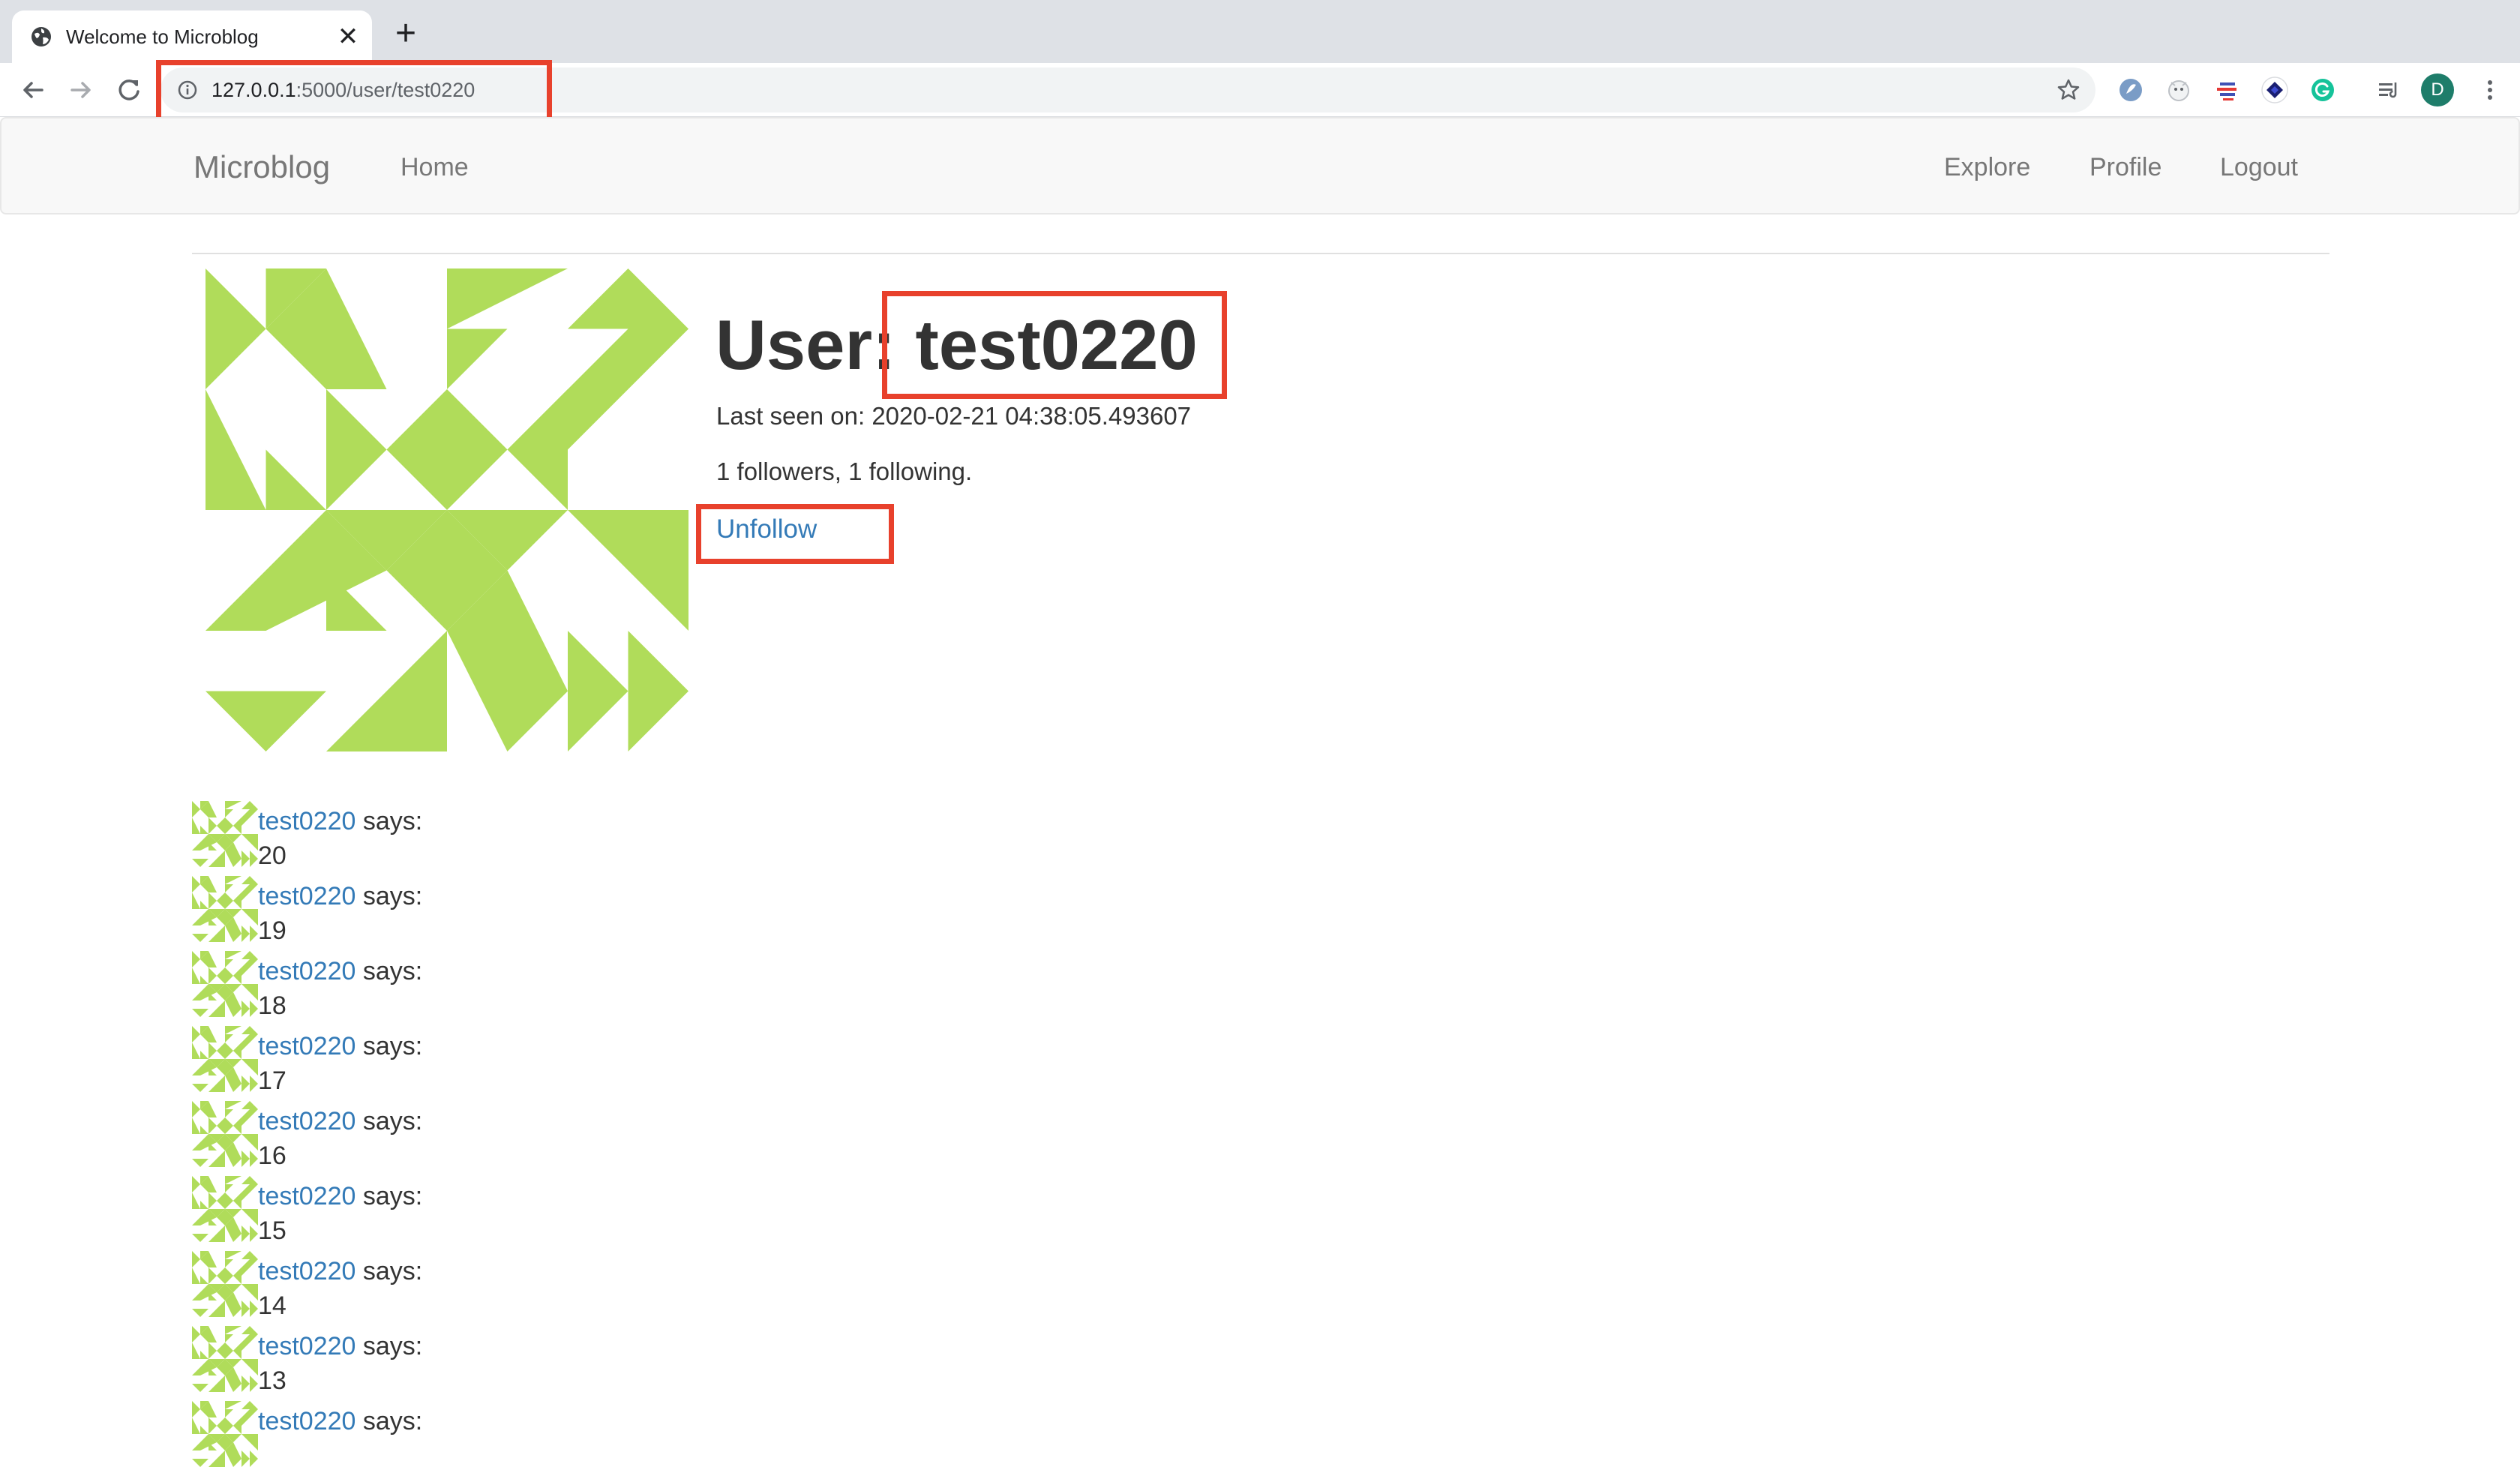  I want to click on user-avatar-identicon, so click(447, 510).